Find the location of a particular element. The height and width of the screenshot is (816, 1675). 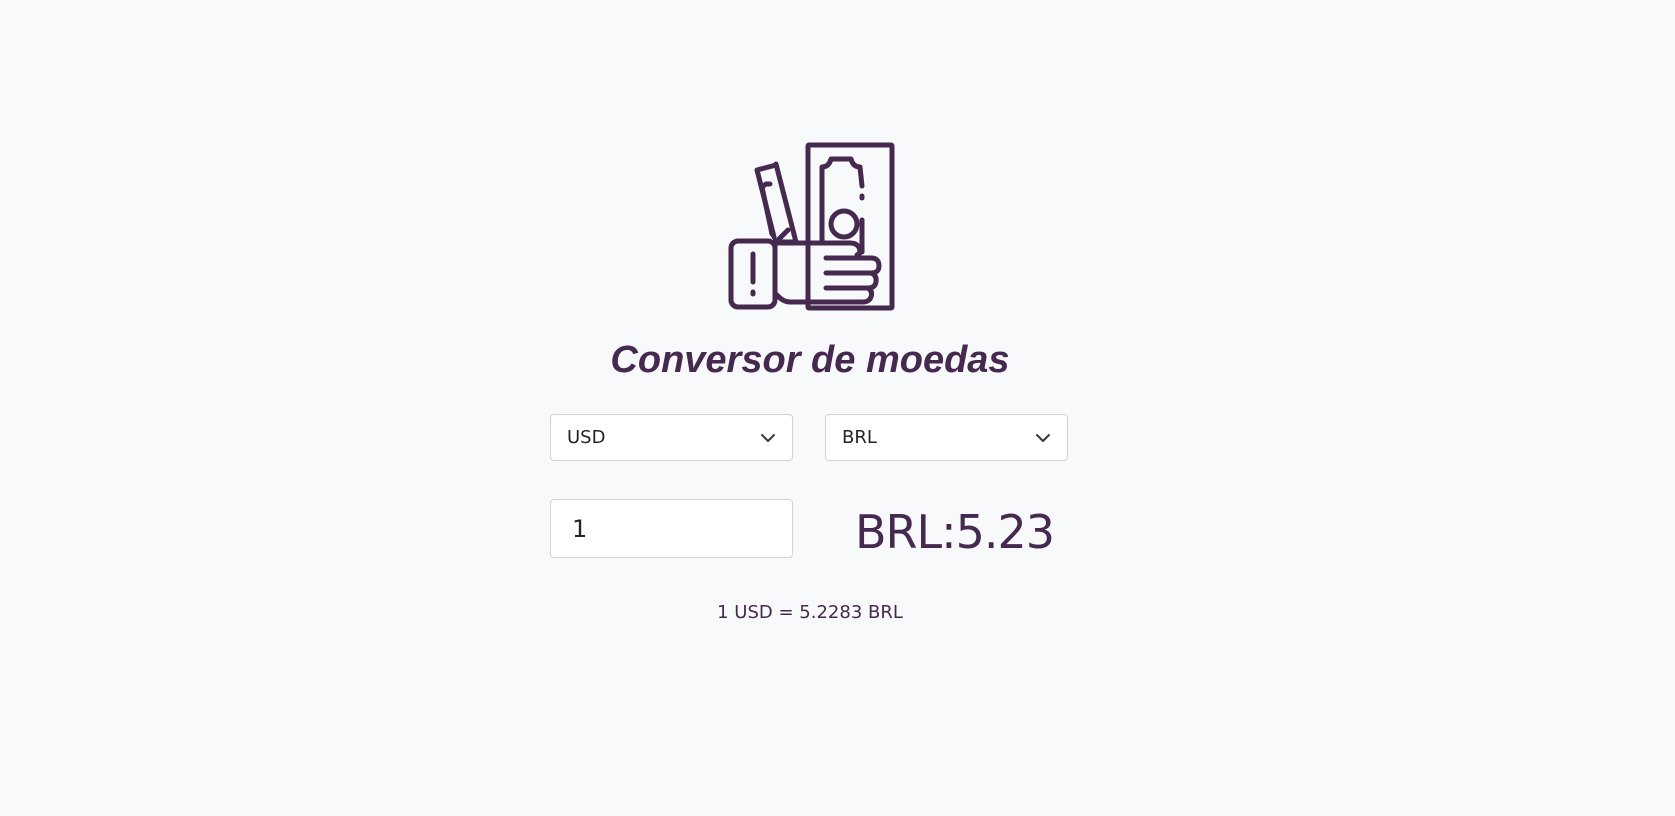

page-title: Conversor de moedas is located at coordinates (810, 360).